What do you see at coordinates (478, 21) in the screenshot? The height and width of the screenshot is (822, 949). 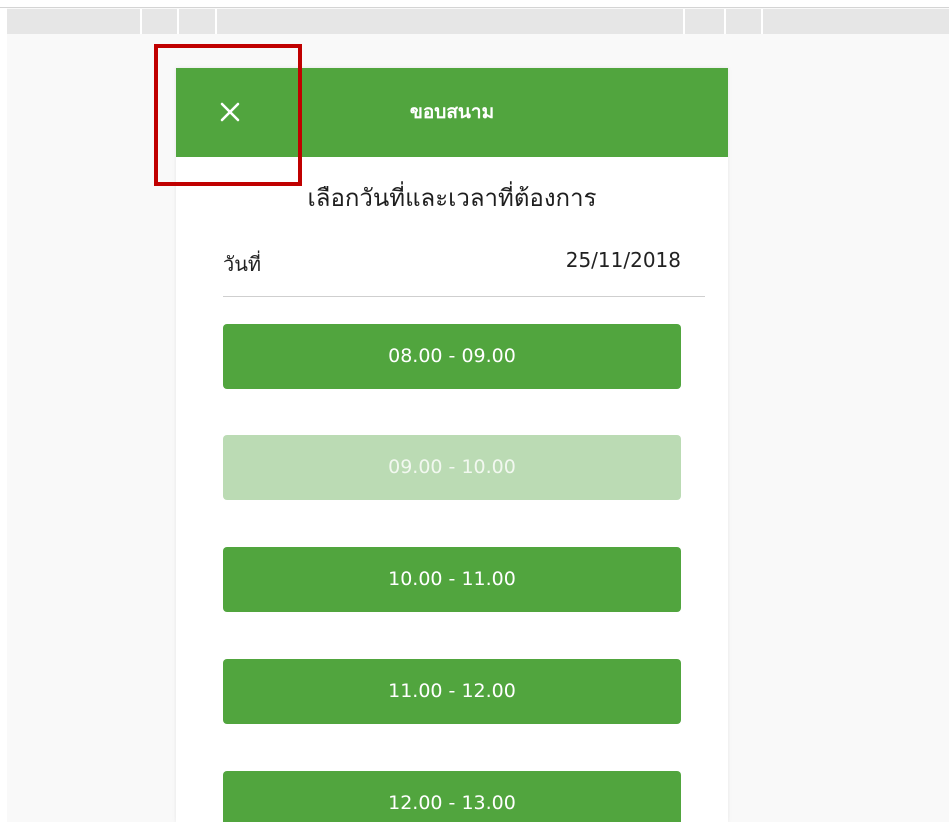 I see `browser-toolbar-strip` at bounding box center [478, 21].